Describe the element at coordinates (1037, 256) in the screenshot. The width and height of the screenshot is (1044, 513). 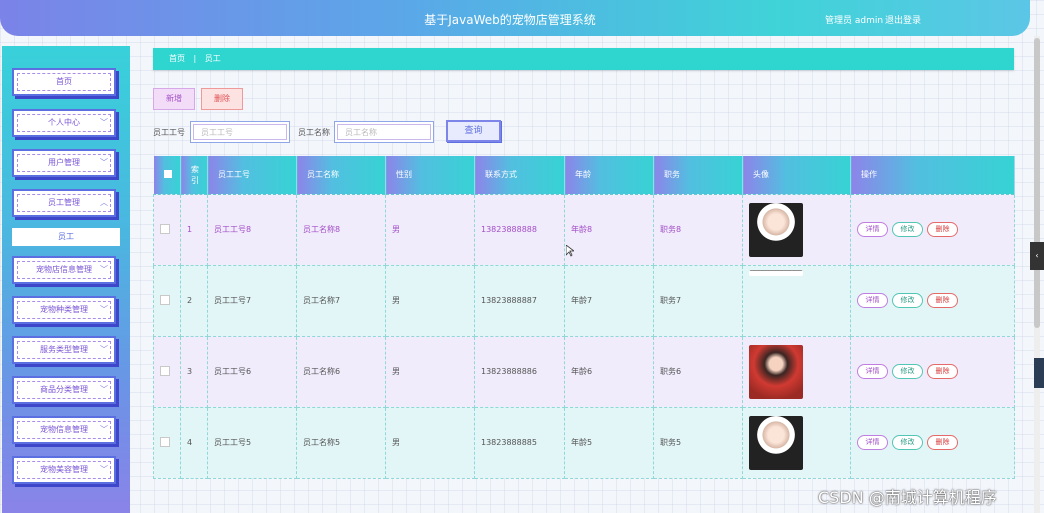
I see `side-panel-toggle-icon: ‹` at that location.